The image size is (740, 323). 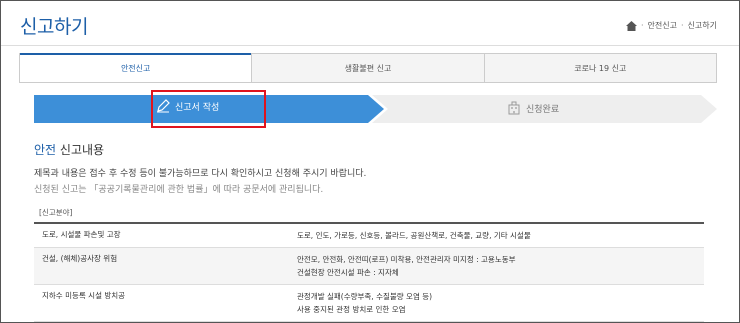 I want to click on description-line: 안전모, 안전화, 안전띠(로프) 미착용, 안전관리자 미지정 : 고용노동부, so click(x=406, y=259).